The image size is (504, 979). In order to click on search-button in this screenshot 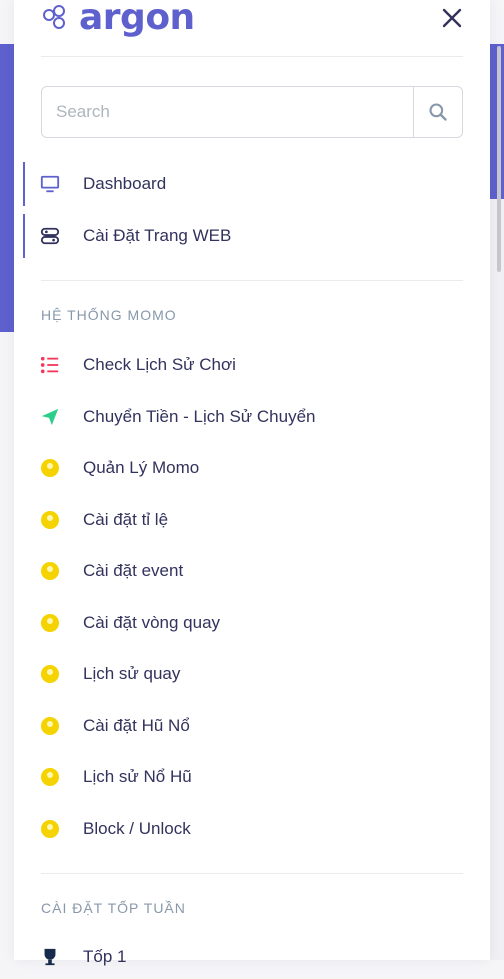, I will do `click(437, 112)`.